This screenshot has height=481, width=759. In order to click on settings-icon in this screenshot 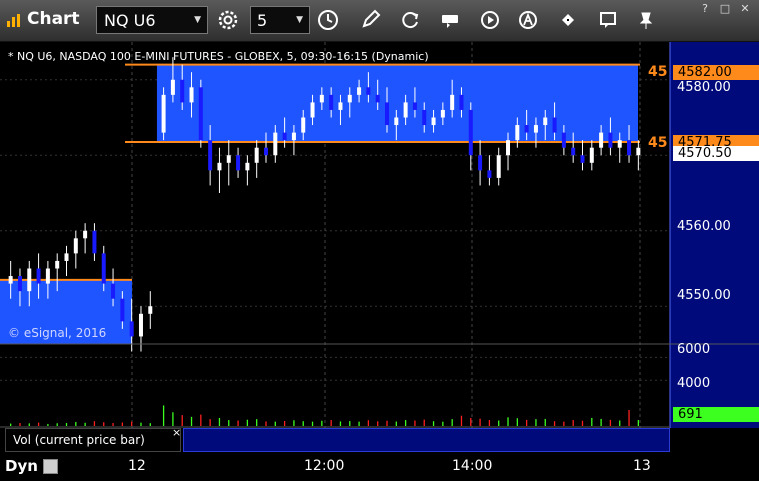, I will do `click(228, 20)`.